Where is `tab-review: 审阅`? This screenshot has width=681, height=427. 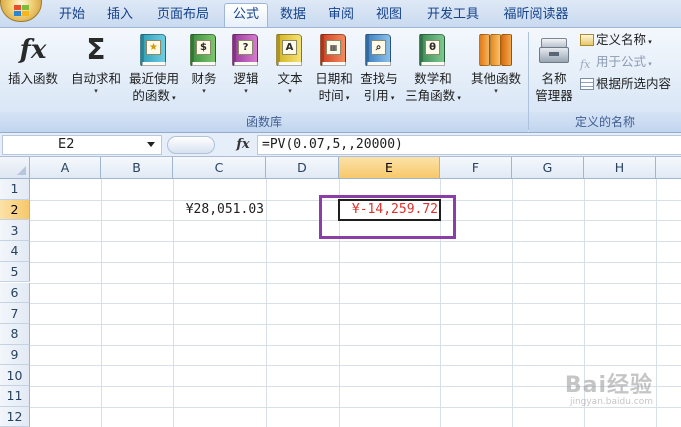
tab-review: 审阅 is located at coordinates (341, 16).